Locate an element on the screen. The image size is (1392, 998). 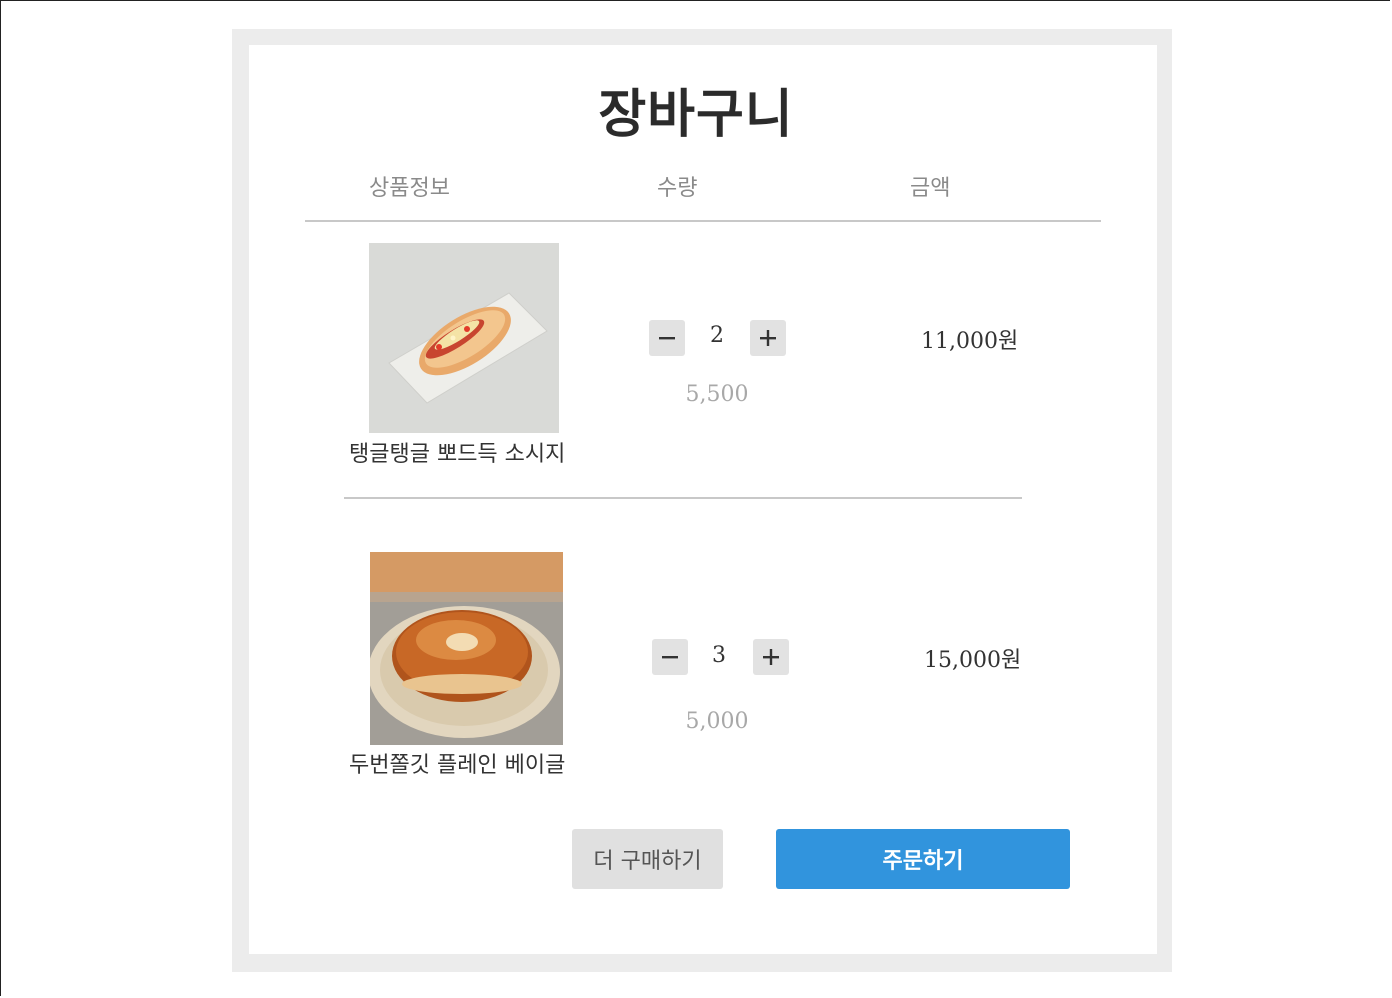
page-title: 장바구니 is located at coordinates (696, 115).